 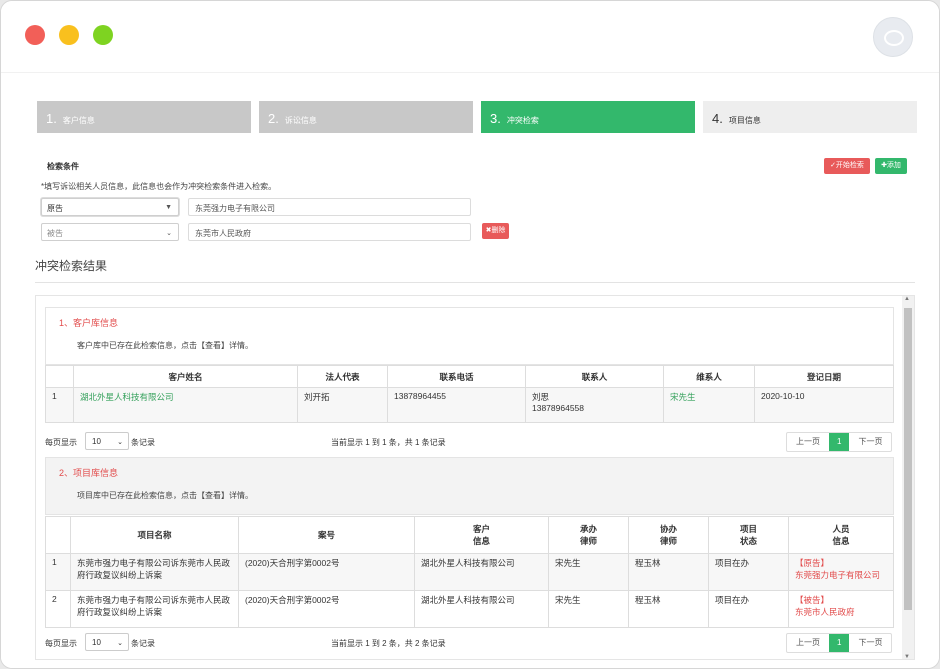 What do you see at coordinates (342, 376) in the screenshot?
I see `col-header: 法人代表` at bounding box center [342, 376].